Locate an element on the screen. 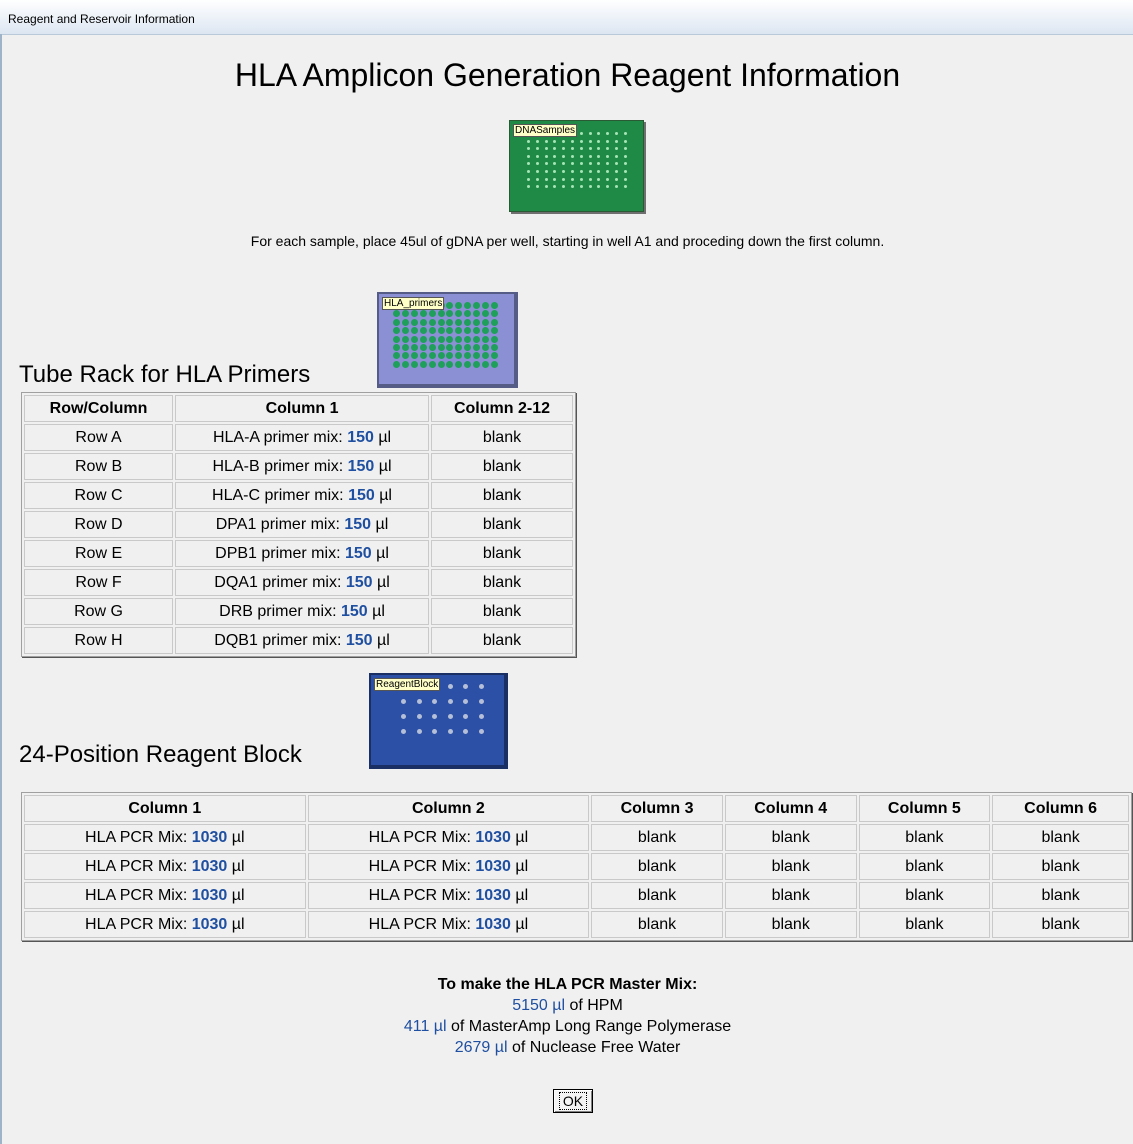 Image resolution: width=1133 pixels, height=1144 pixels. ok-button: OK is located at coordinates (573, 1101).